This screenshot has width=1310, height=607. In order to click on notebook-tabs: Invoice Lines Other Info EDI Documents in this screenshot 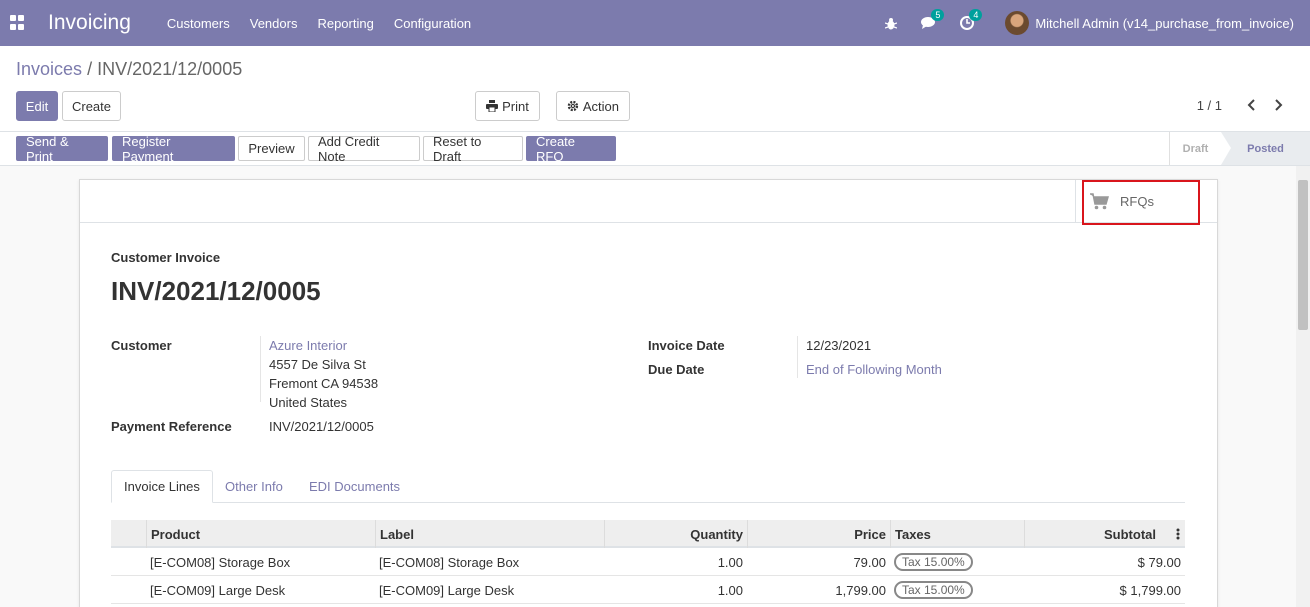, I will do `click(648, 486)`.